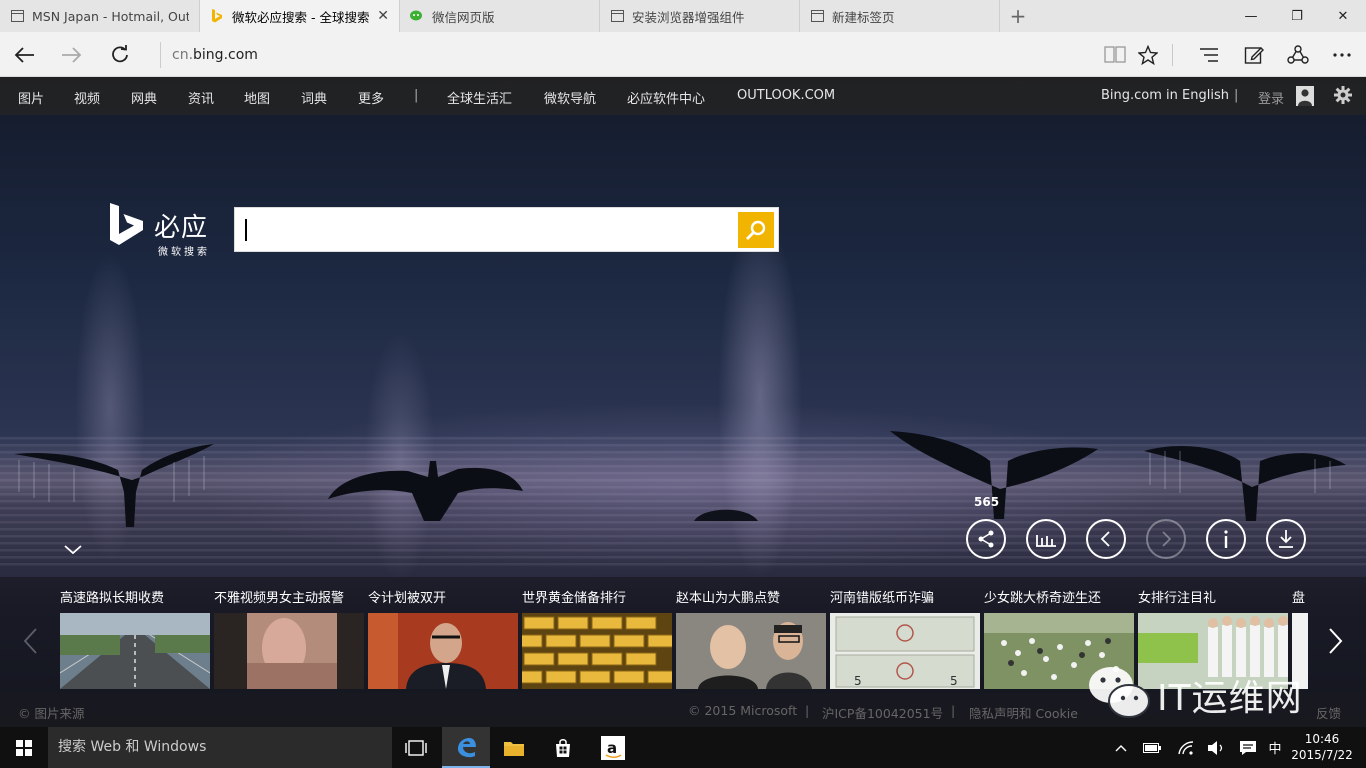 This screenshot has width=1366, height=768. I want to click on window-controls: — ❐ ✕, so click(1297, 16).